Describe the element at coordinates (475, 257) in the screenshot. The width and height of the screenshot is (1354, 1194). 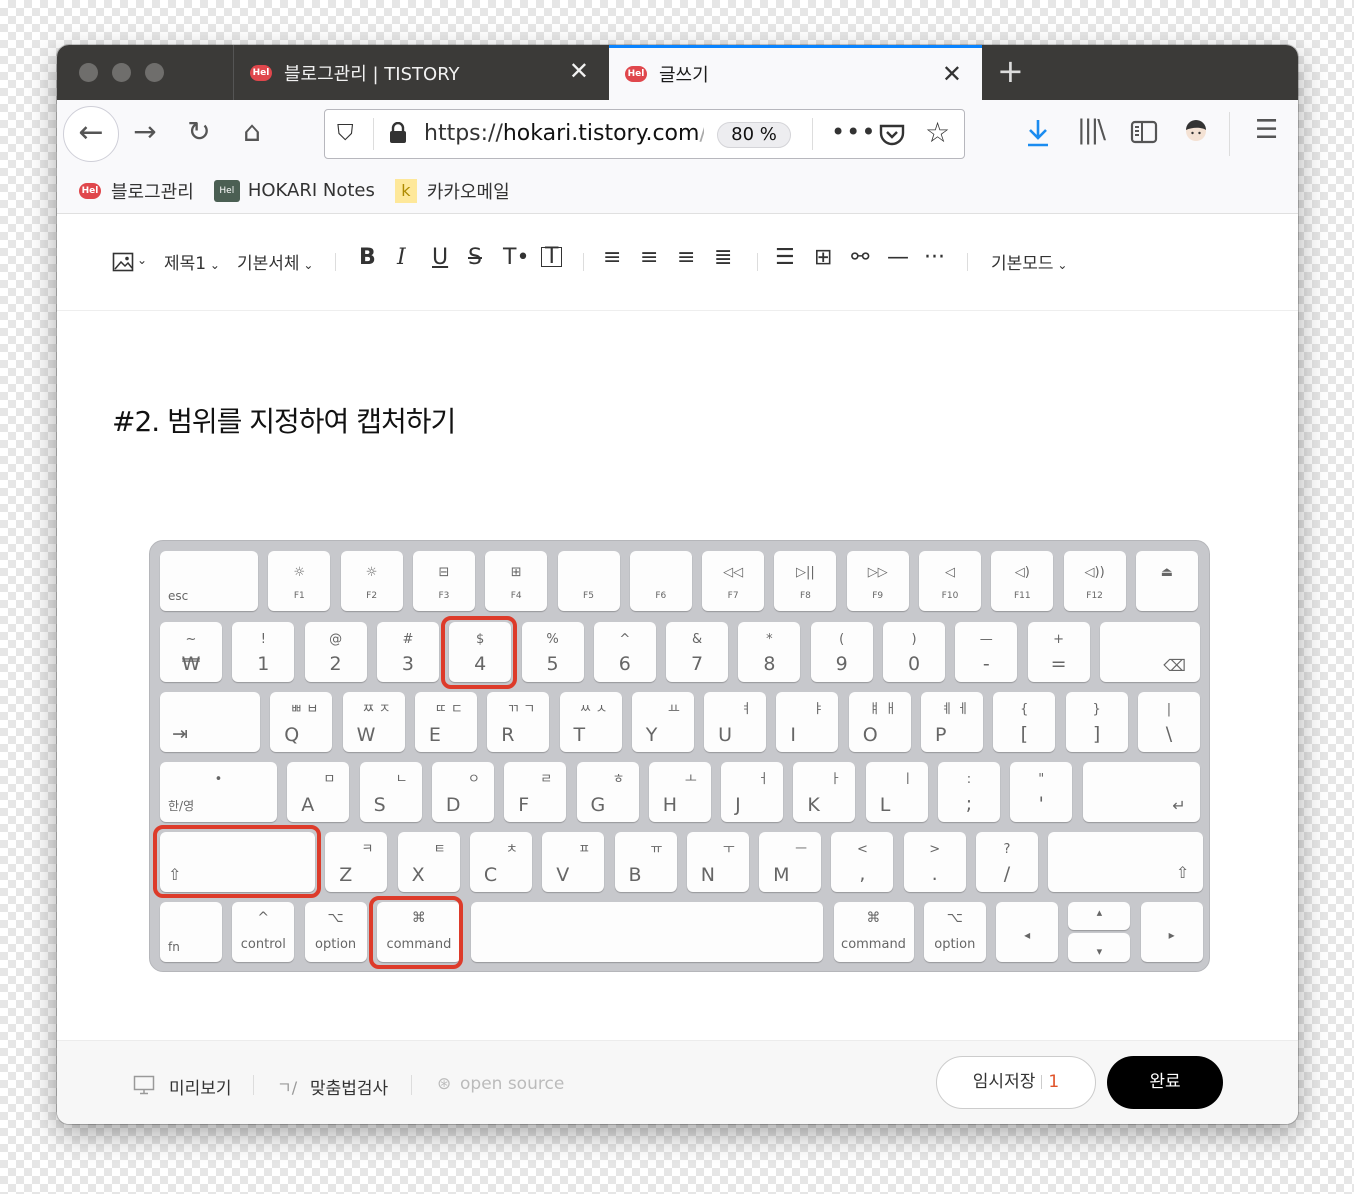
I see `strikethrough-icon: S` at that location.